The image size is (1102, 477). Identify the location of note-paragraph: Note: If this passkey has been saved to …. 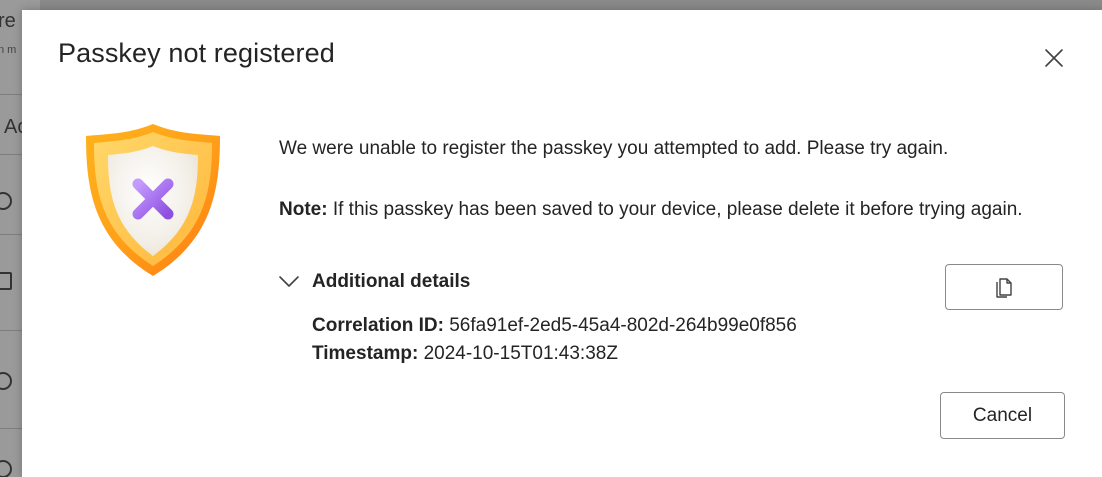
(669, 210).